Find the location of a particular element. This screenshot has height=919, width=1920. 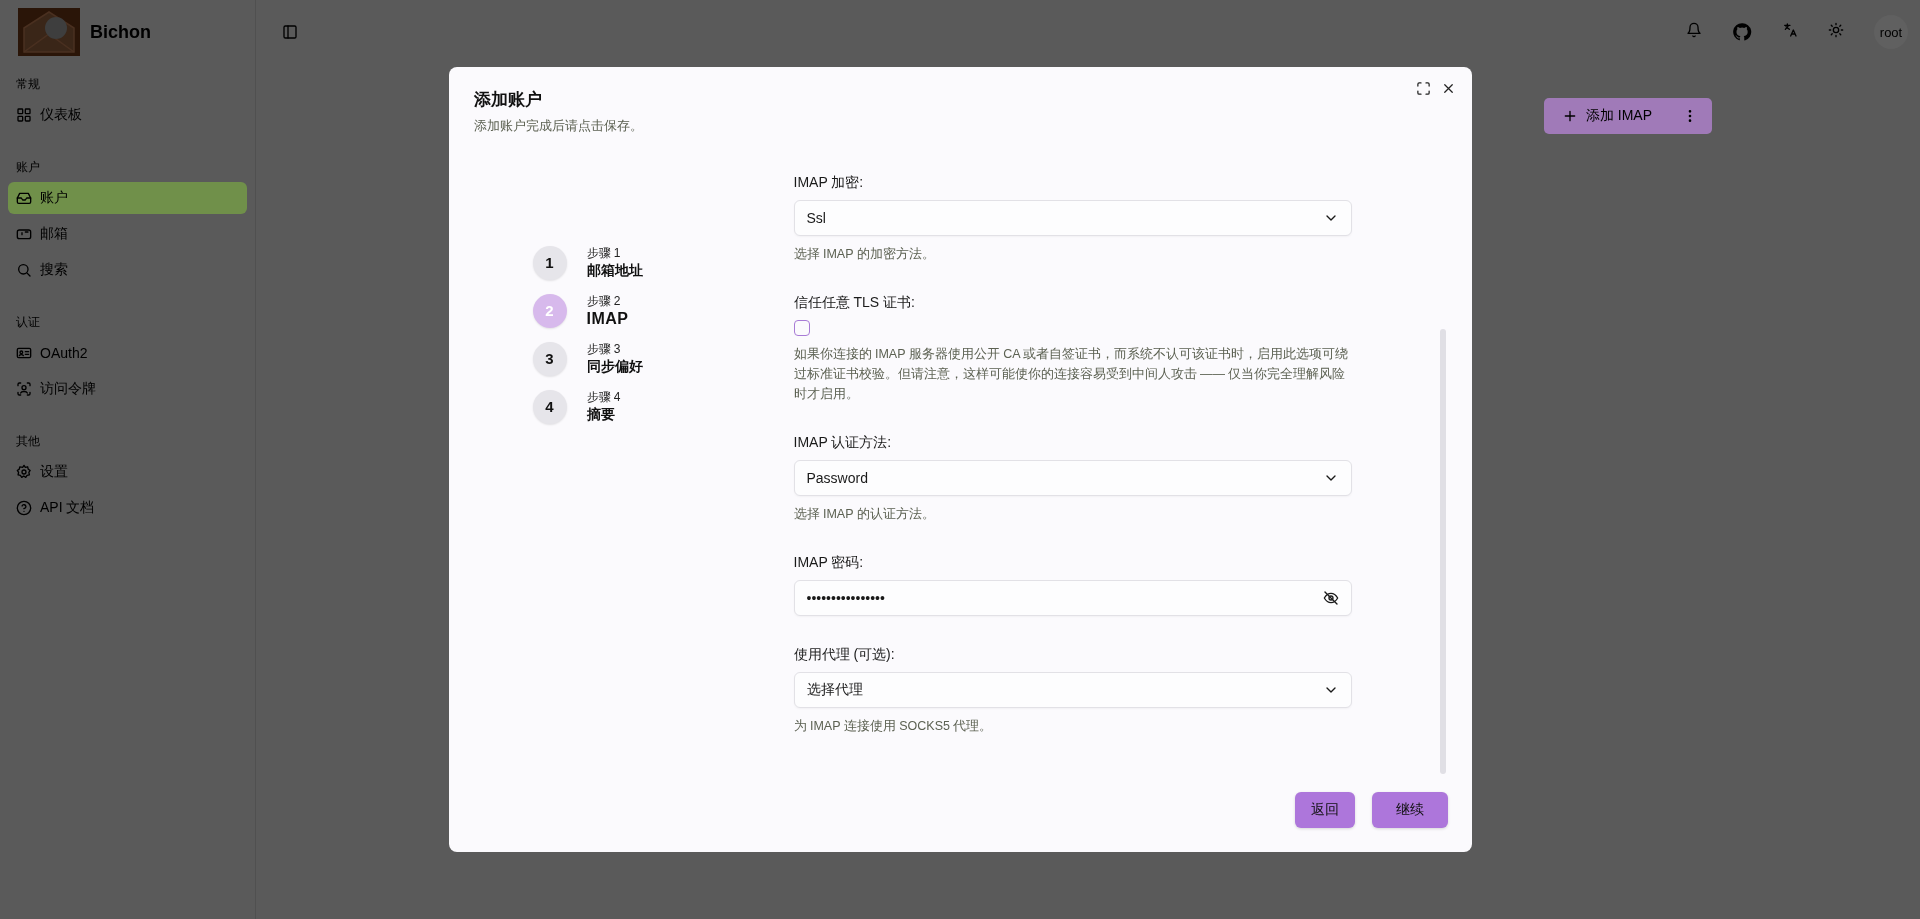

step-caption: 步骤 2 is located at coordinates (604, 301).